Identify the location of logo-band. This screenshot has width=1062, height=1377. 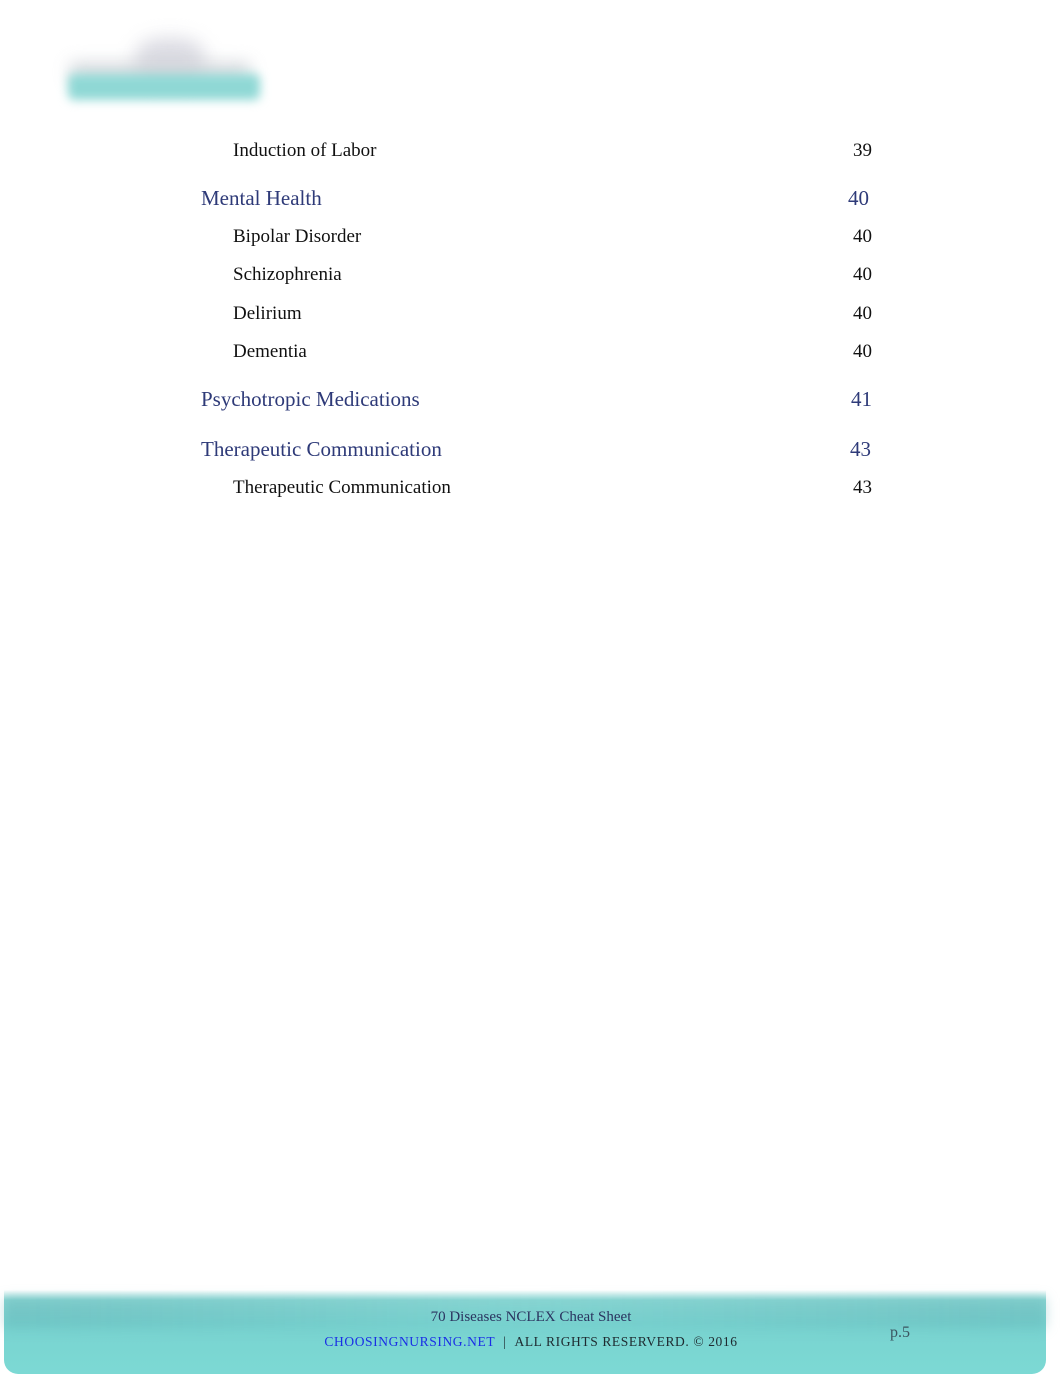
(164, 87).